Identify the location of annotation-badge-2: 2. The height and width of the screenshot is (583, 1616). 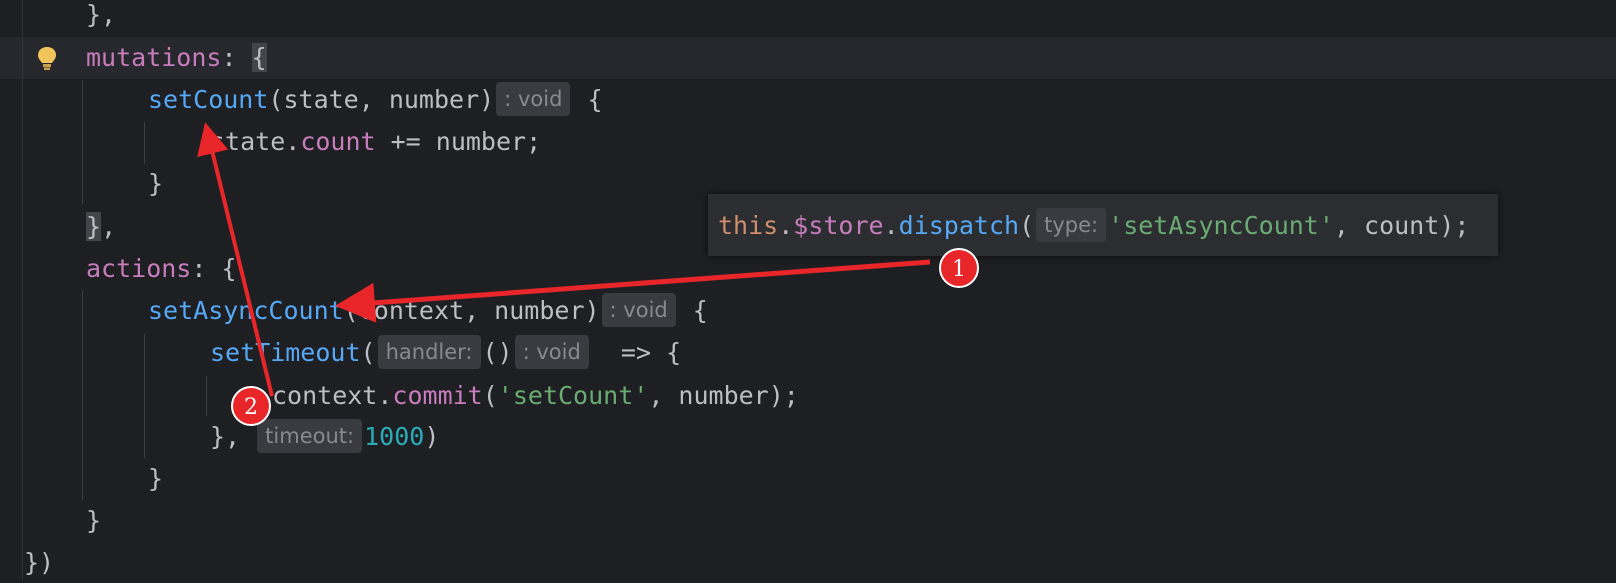
(251, 406).